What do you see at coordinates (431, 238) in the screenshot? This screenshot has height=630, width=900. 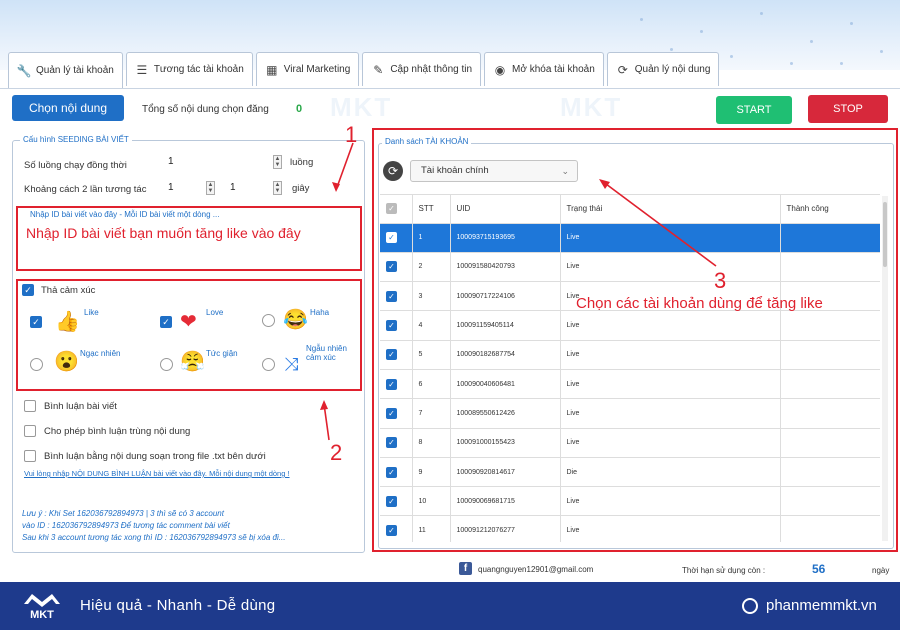 I see `row-stt: 1` at bounding box center [431, 238].